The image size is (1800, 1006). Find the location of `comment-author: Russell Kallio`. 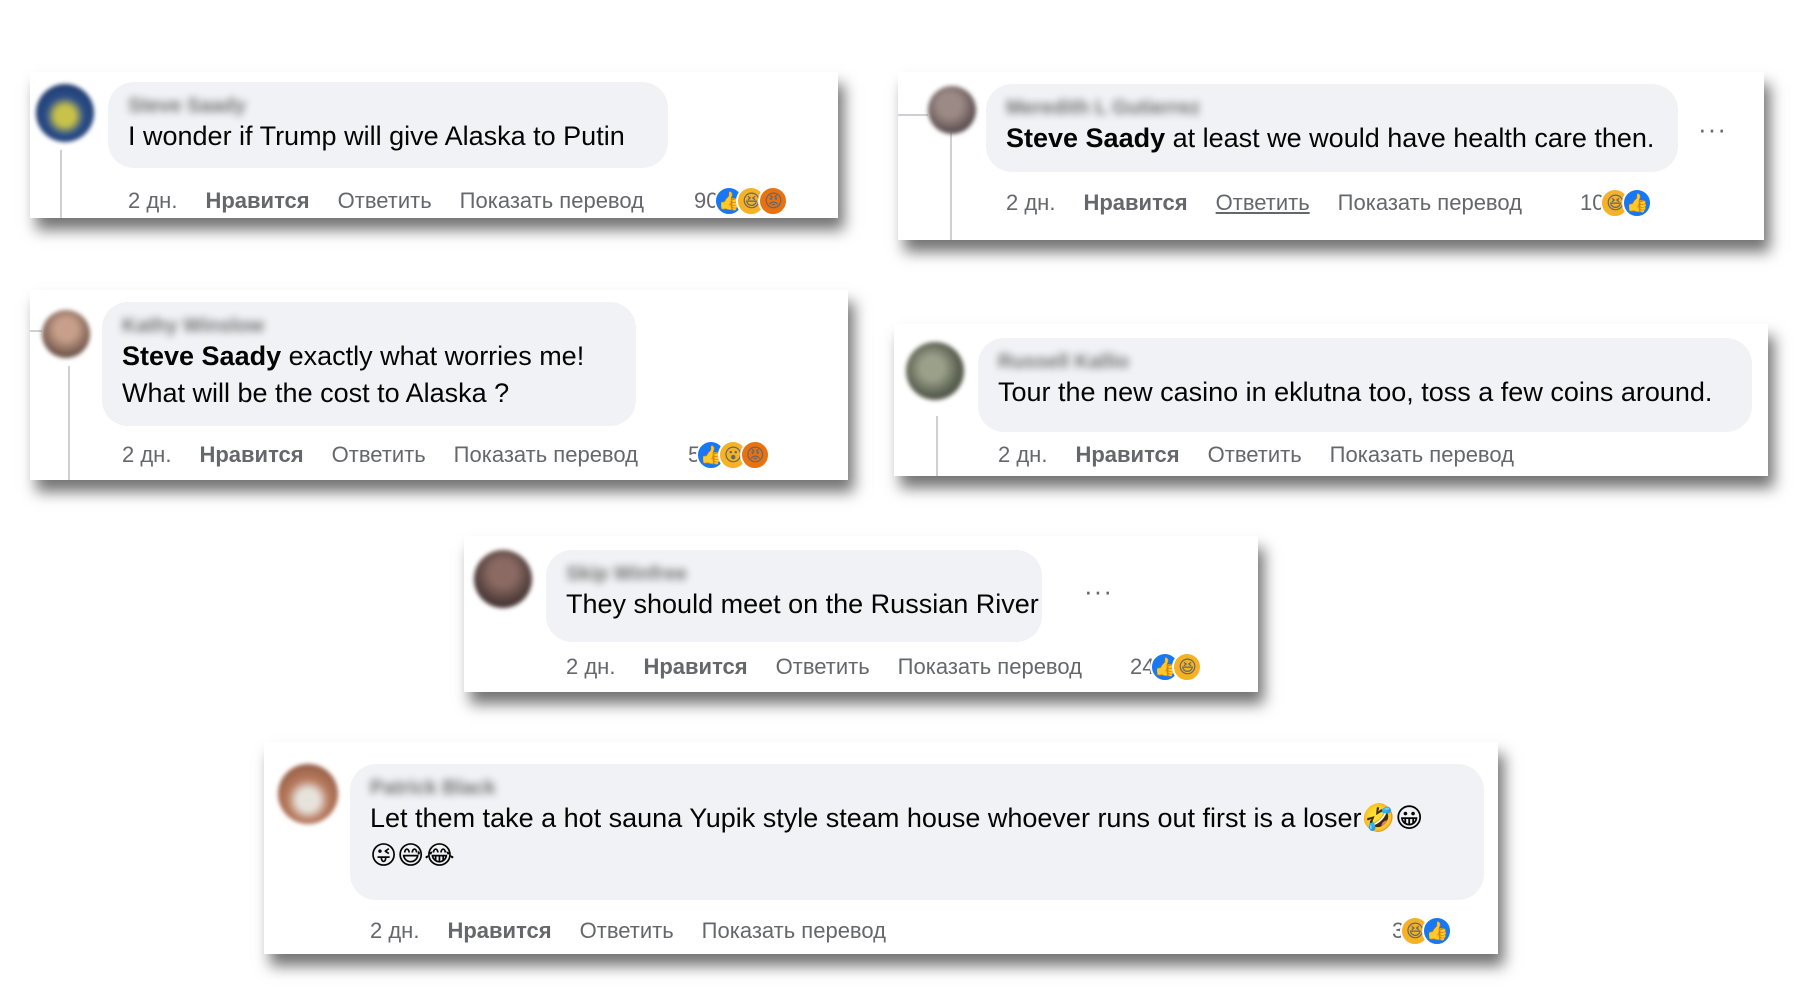

comment-author: Russell Kallio is located at coordinates (1365, 362).